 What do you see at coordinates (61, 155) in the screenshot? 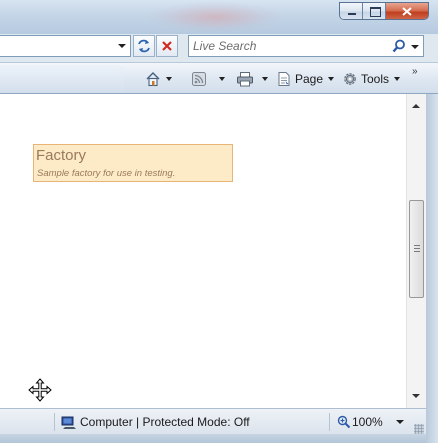
I see `factory-title: Factory` at bounding box center [61, 155].